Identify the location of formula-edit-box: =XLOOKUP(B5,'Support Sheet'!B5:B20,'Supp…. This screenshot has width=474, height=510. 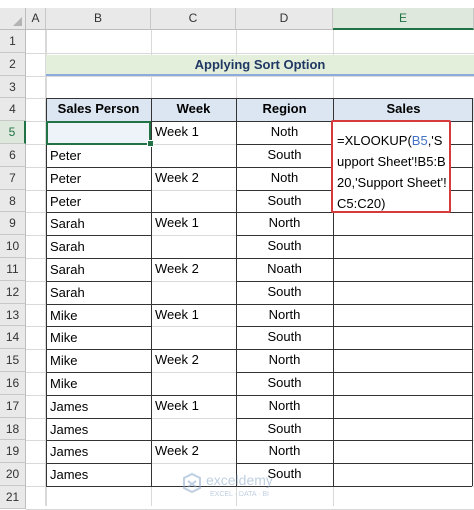
(391, 167).